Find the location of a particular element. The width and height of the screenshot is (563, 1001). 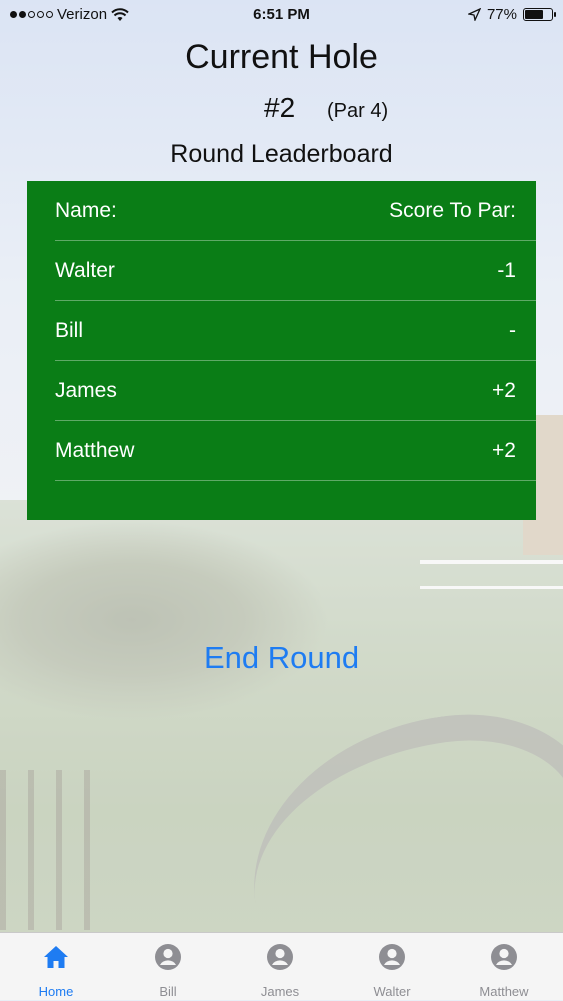

hole-par: (Par 4) is located at coordinates (358, 111).